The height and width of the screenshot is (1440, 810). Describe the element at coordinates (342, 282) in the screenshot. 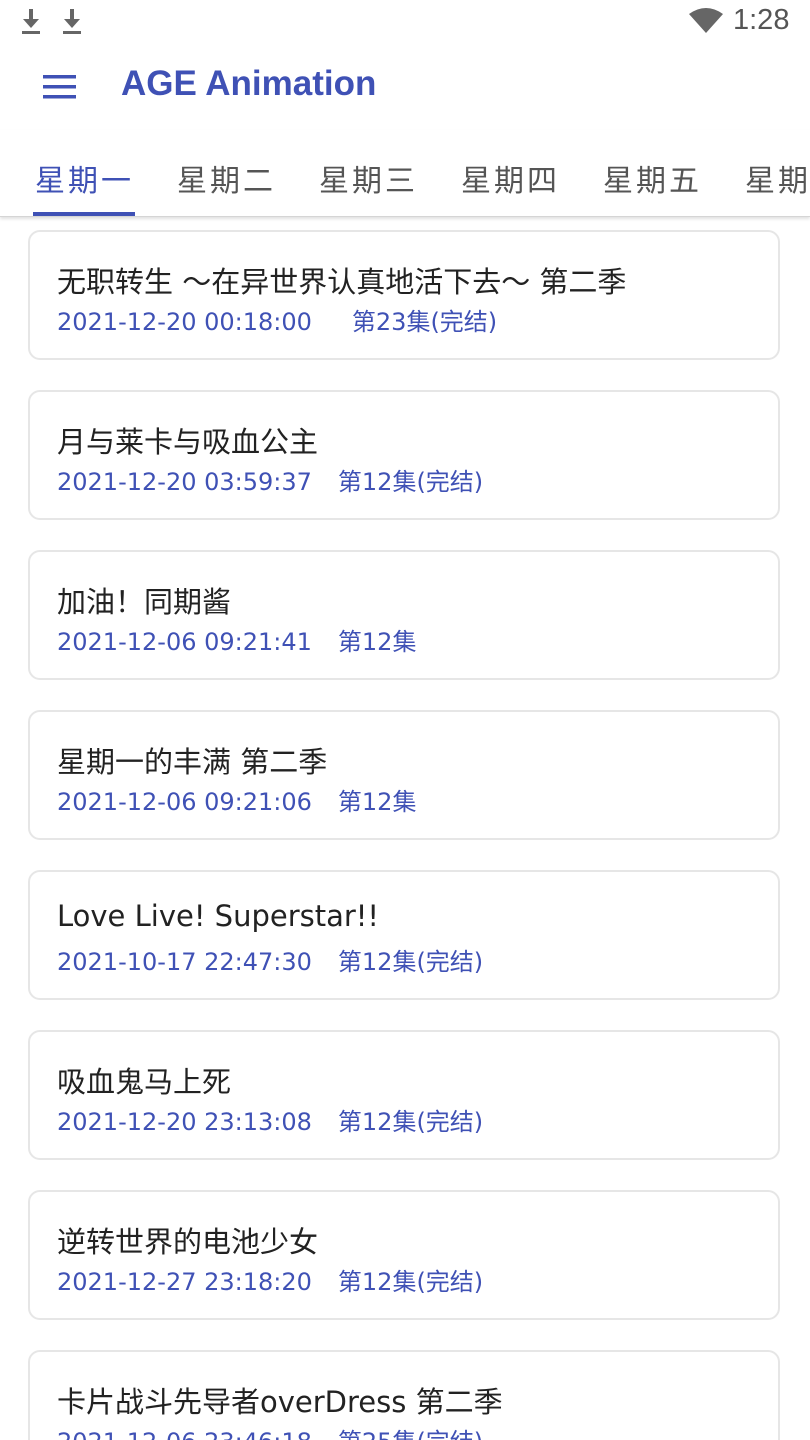

I see `anime-title: 无职转生 ～在异世界认真地活下去～ 第二季` at that location.